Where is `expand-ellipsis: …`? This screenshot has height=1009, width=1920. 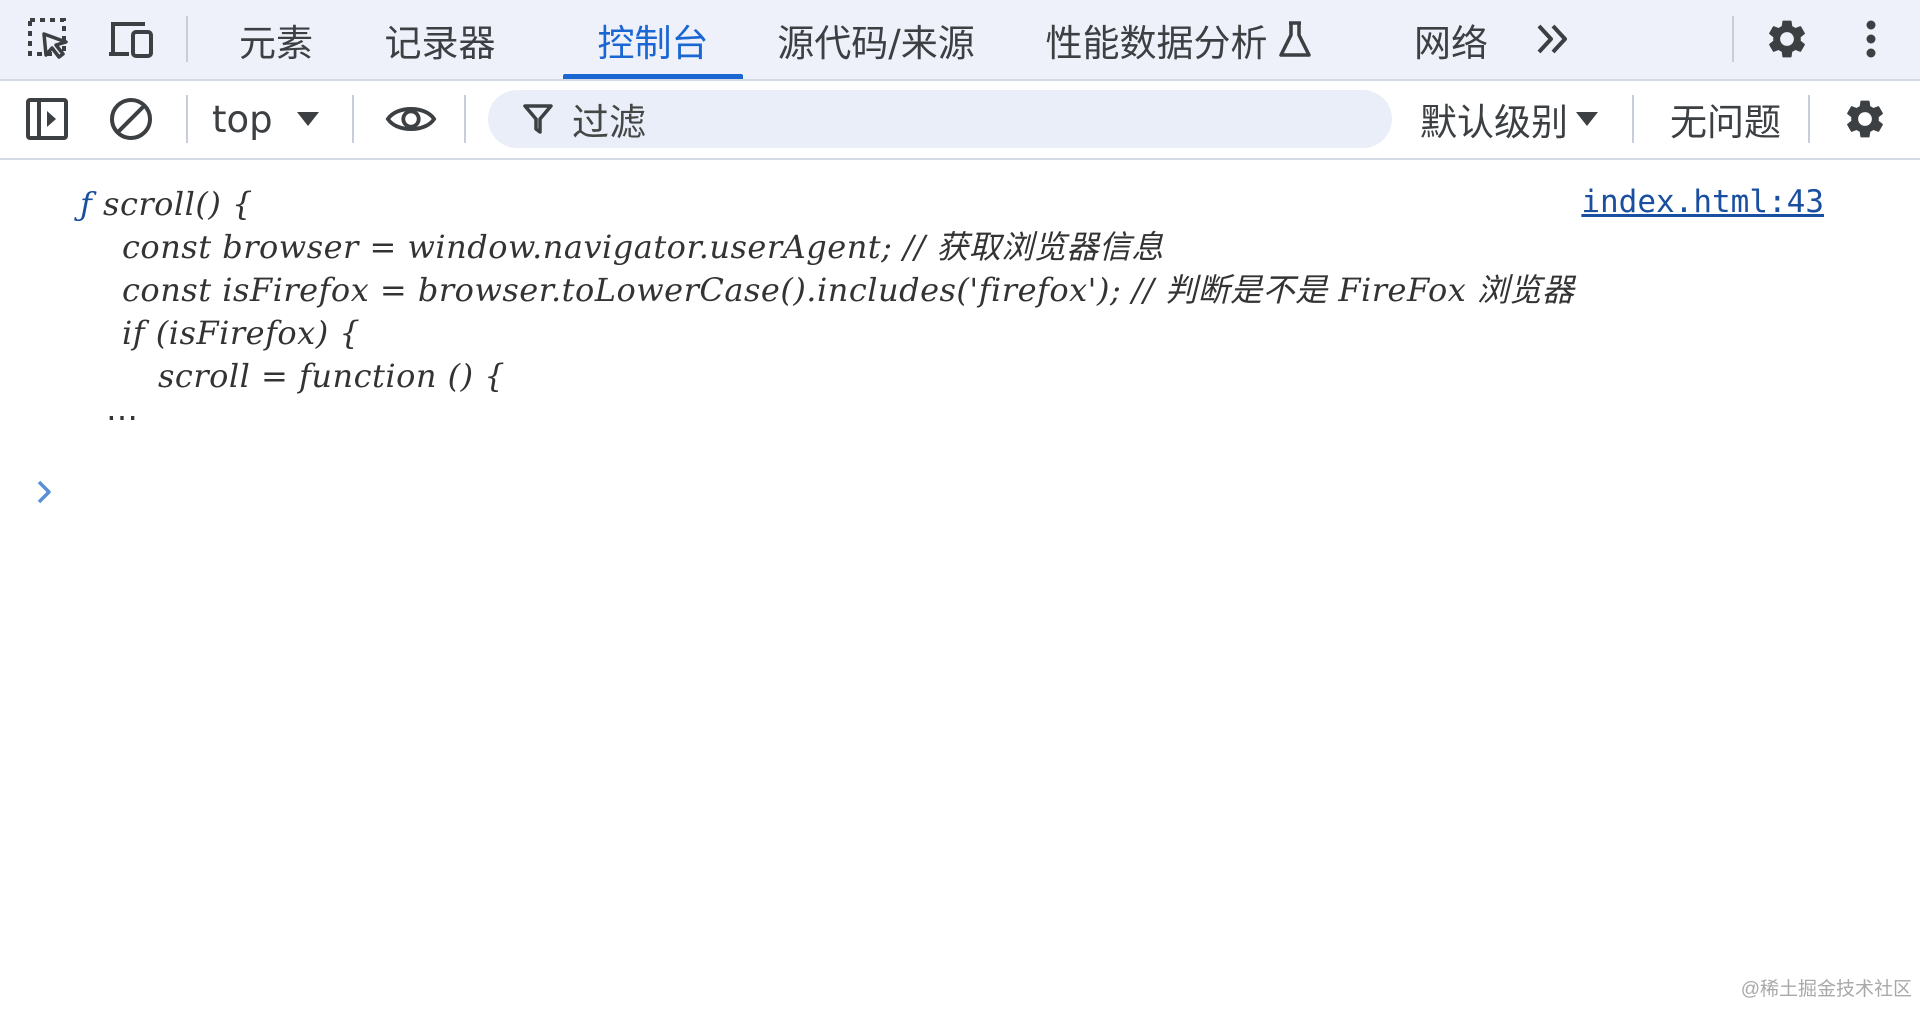
expand-ellipsis: … is located at coordinates (122, 409).